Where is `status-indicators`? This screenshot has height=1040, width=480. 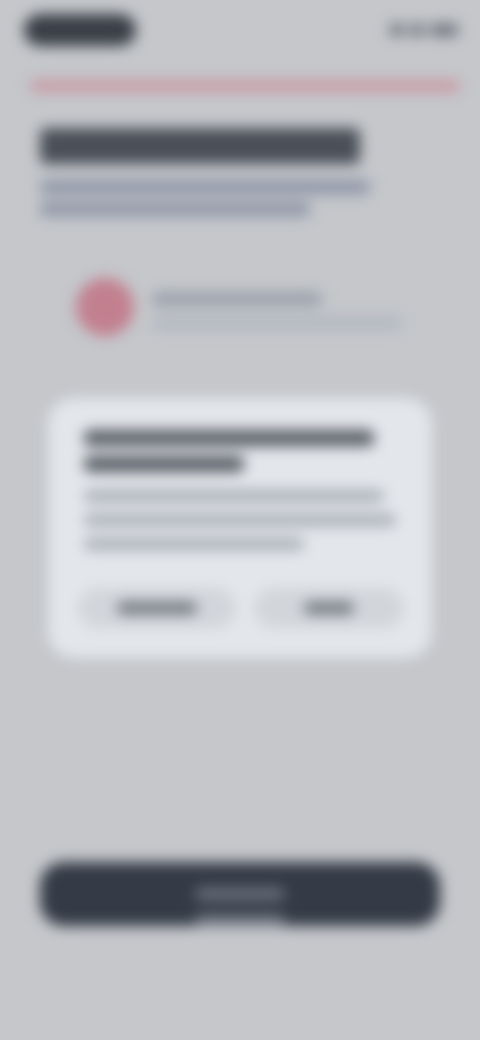
status-indicators is located at coordinates (413, 30).